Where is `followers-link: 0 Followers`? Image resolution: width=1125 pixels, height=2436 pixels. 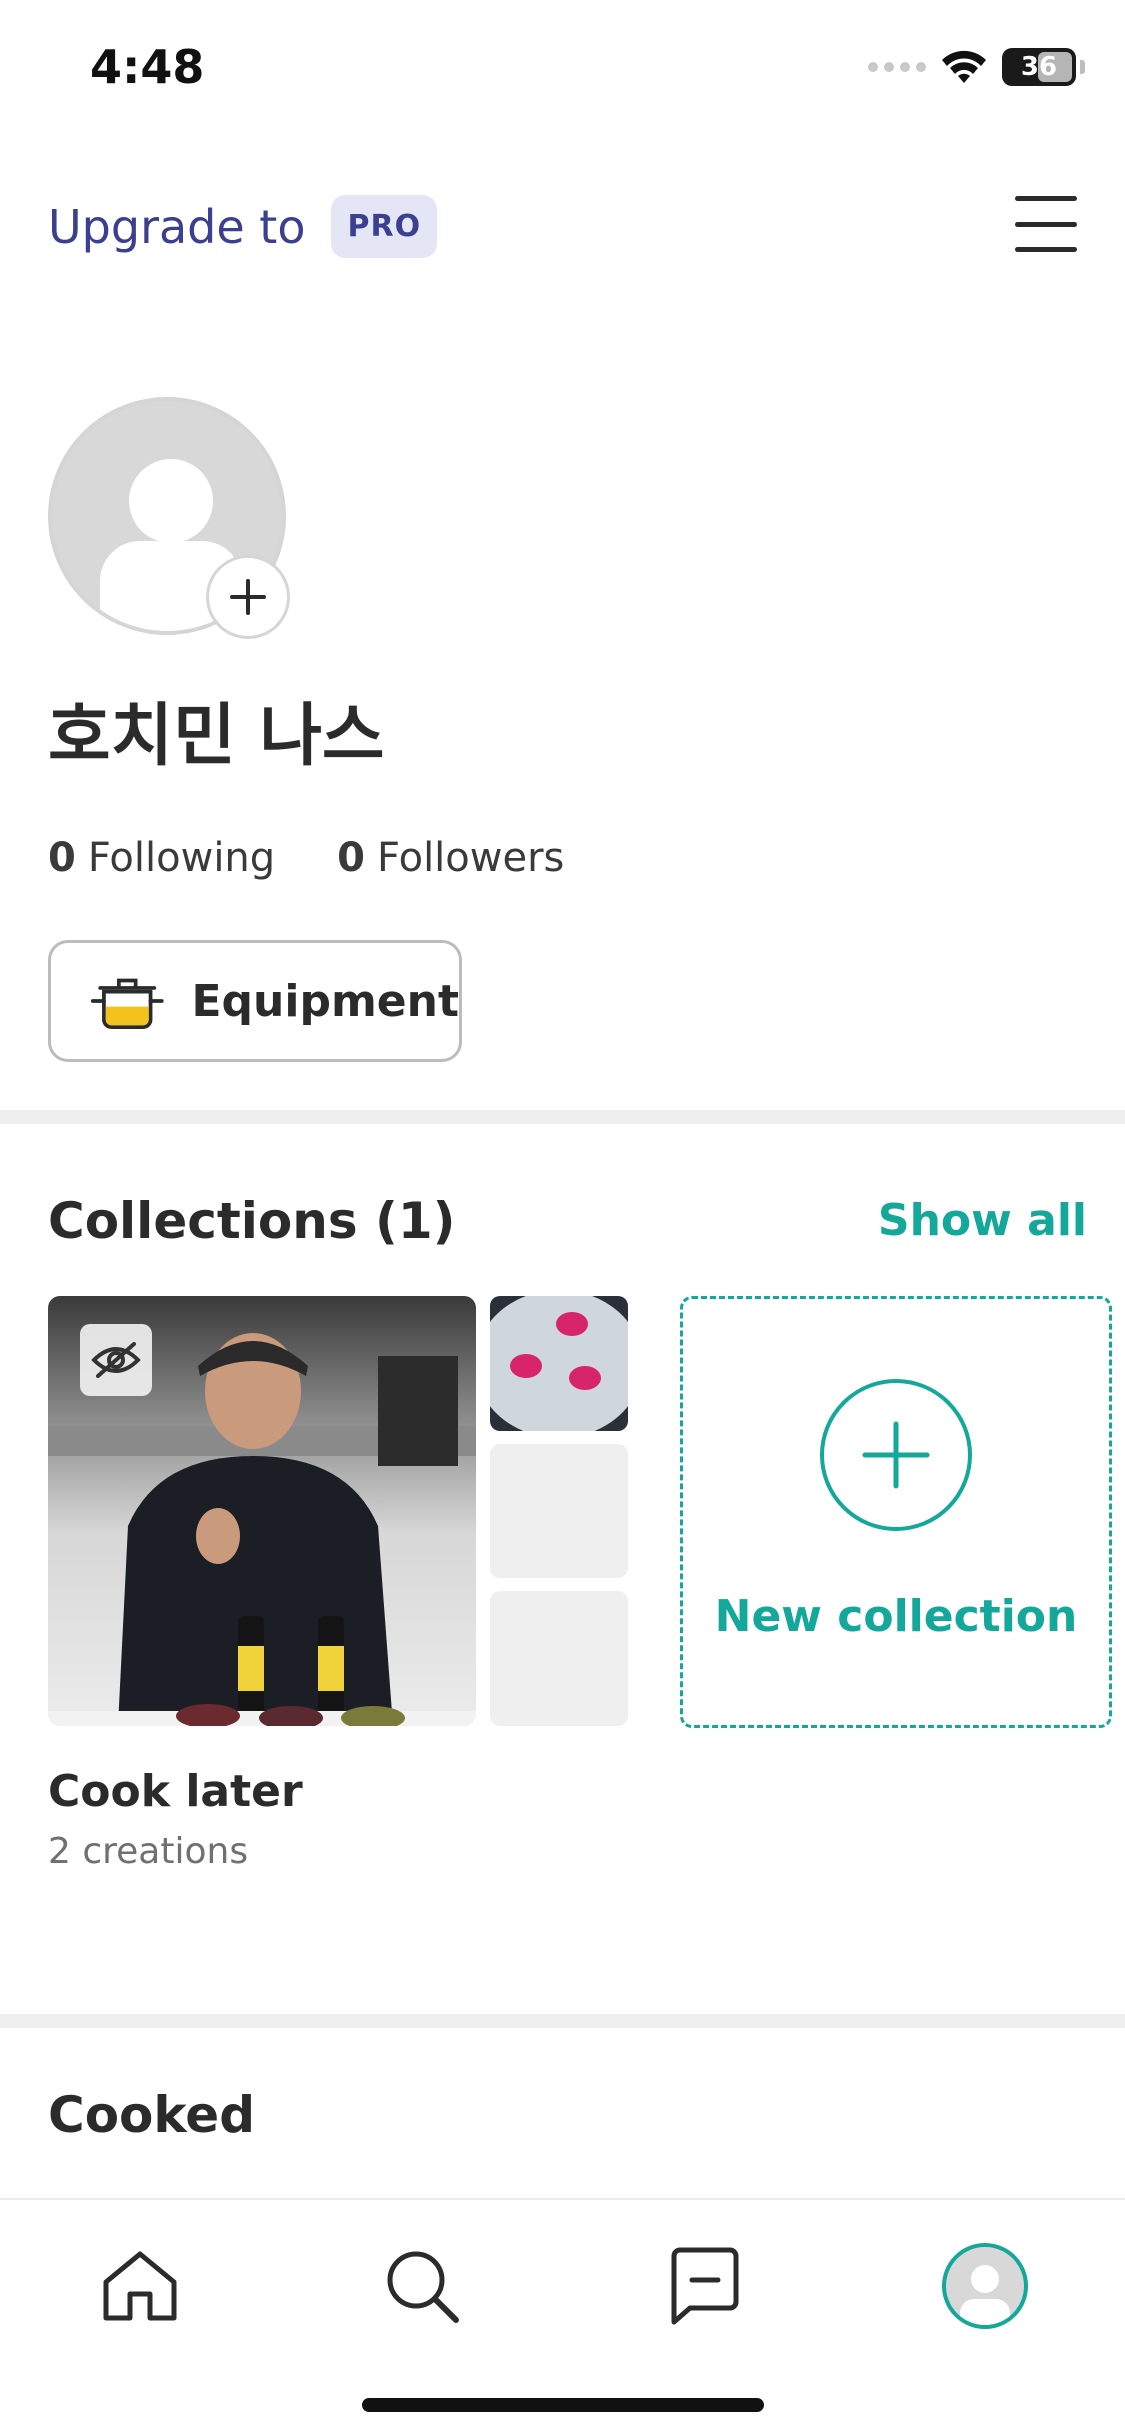
followers-link: 0 Followers is located at coordinates (450, 858).